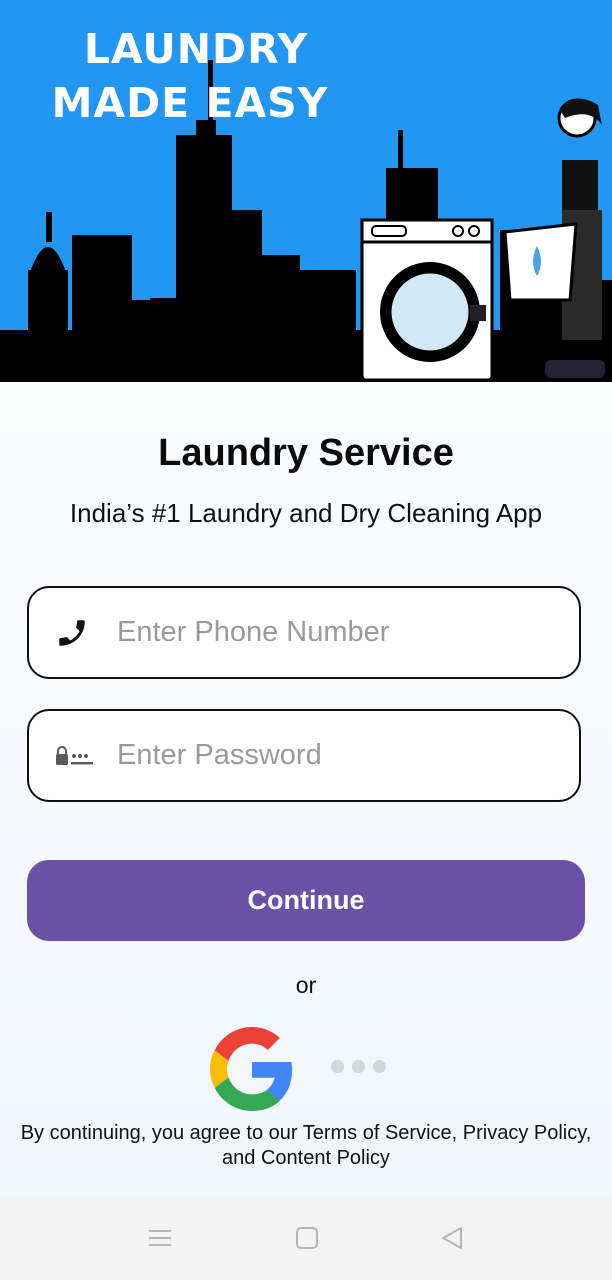 The width and height of the screenshot is (612, 1280). What do you see at coordinates (337, 755) in the screenshot?
I see `password-input` at bounding box center [337, 755].